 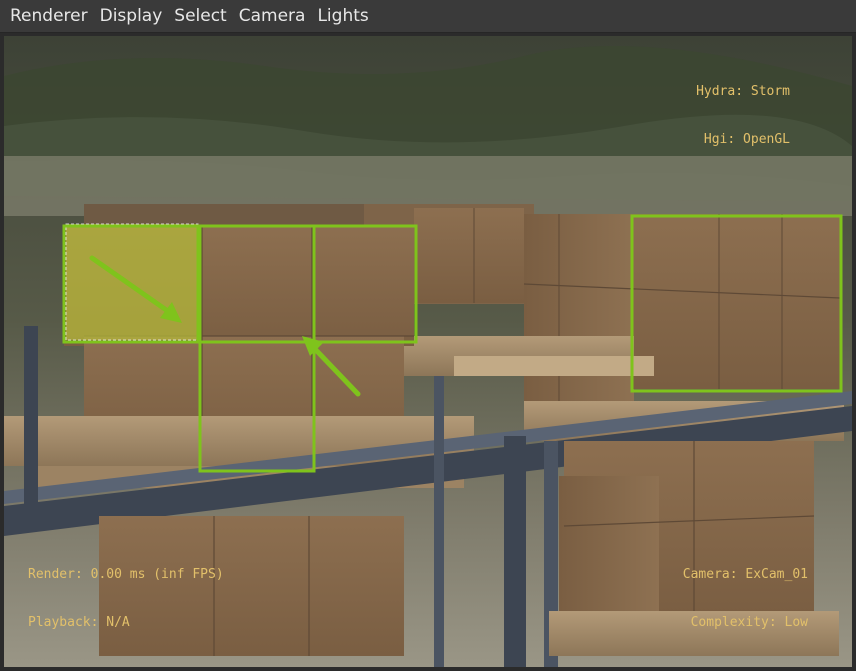 What do you see at coordinates (743, 91) in the screenshot?
I see `renderer-label: Hydra: Storm` at bounding box center [743, 91].